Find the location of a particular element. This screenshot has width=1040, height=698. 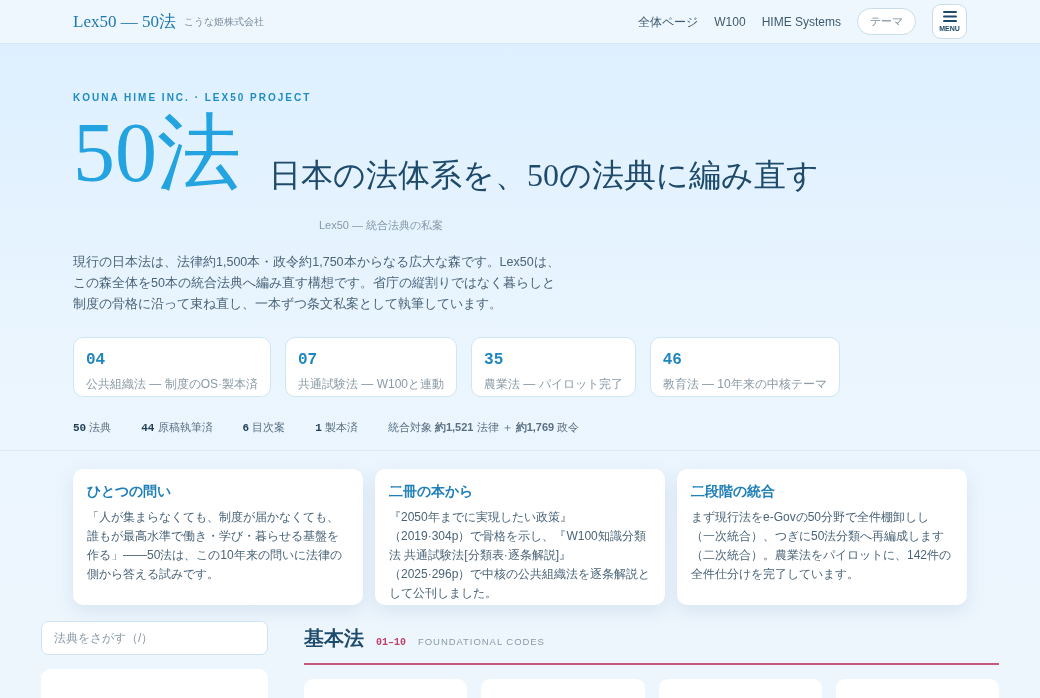

card-title: 二段階の統合 is located at coordinates (733, 492).